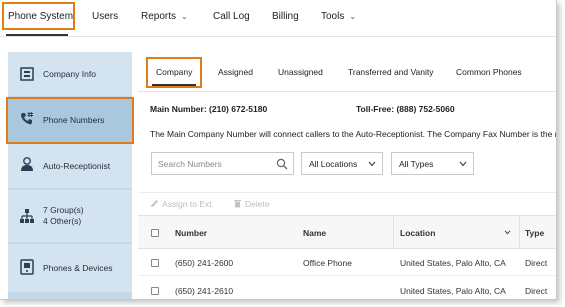 The image size is (565, 307). I want to click on nav-billing: Billing, so click(285, 16).